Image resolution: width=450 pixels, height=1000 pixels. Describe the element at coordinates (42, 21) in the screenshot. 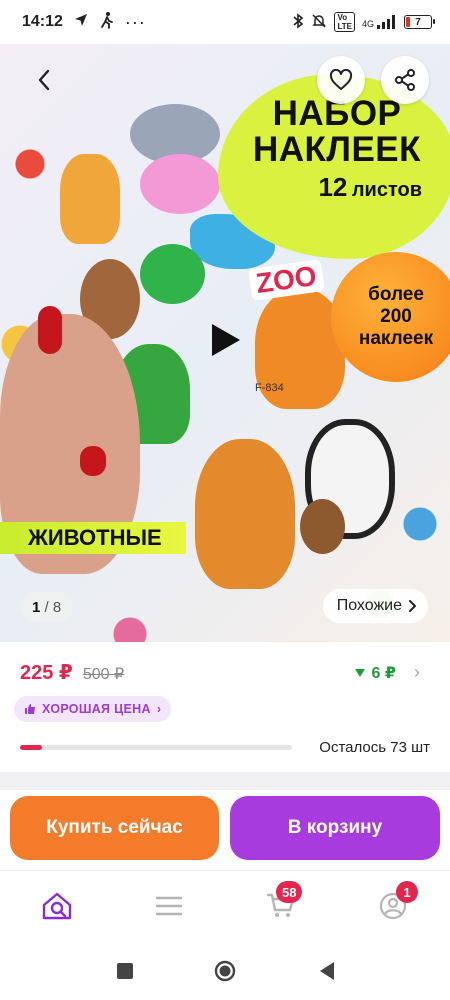

I see `status-time: 14:12` at that location.